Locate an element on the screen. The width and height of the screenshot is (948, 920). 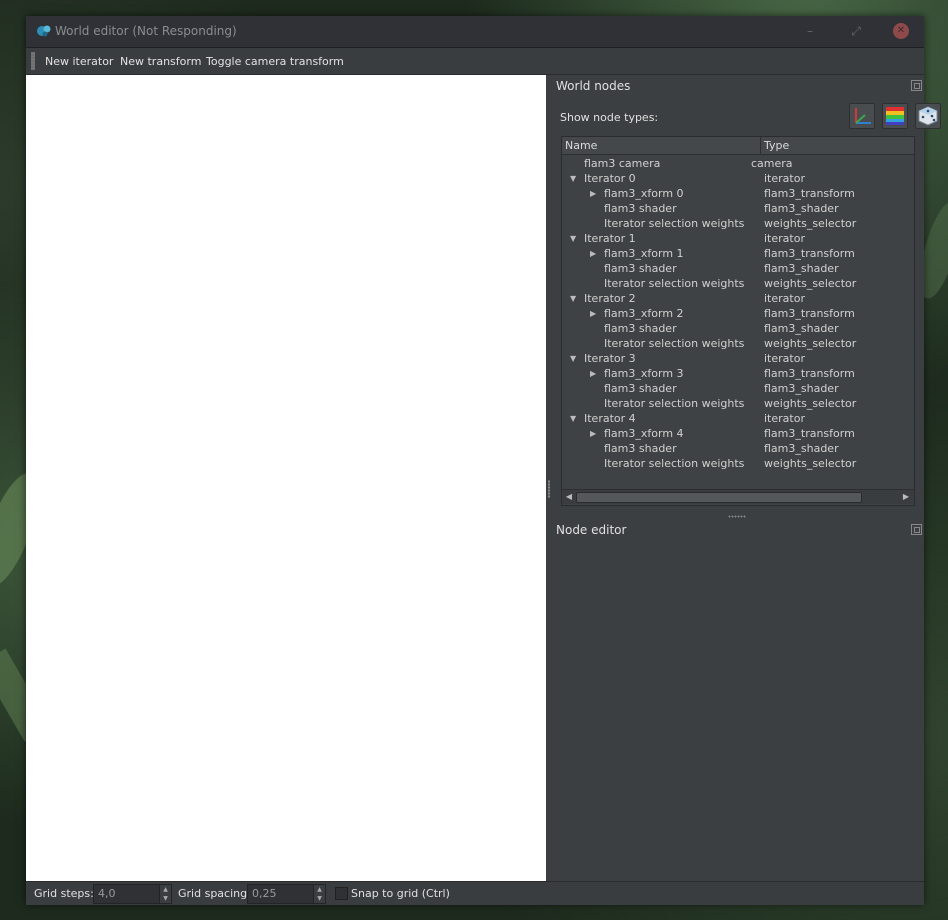
minimize-button: – is located at coordinates (810, 31).